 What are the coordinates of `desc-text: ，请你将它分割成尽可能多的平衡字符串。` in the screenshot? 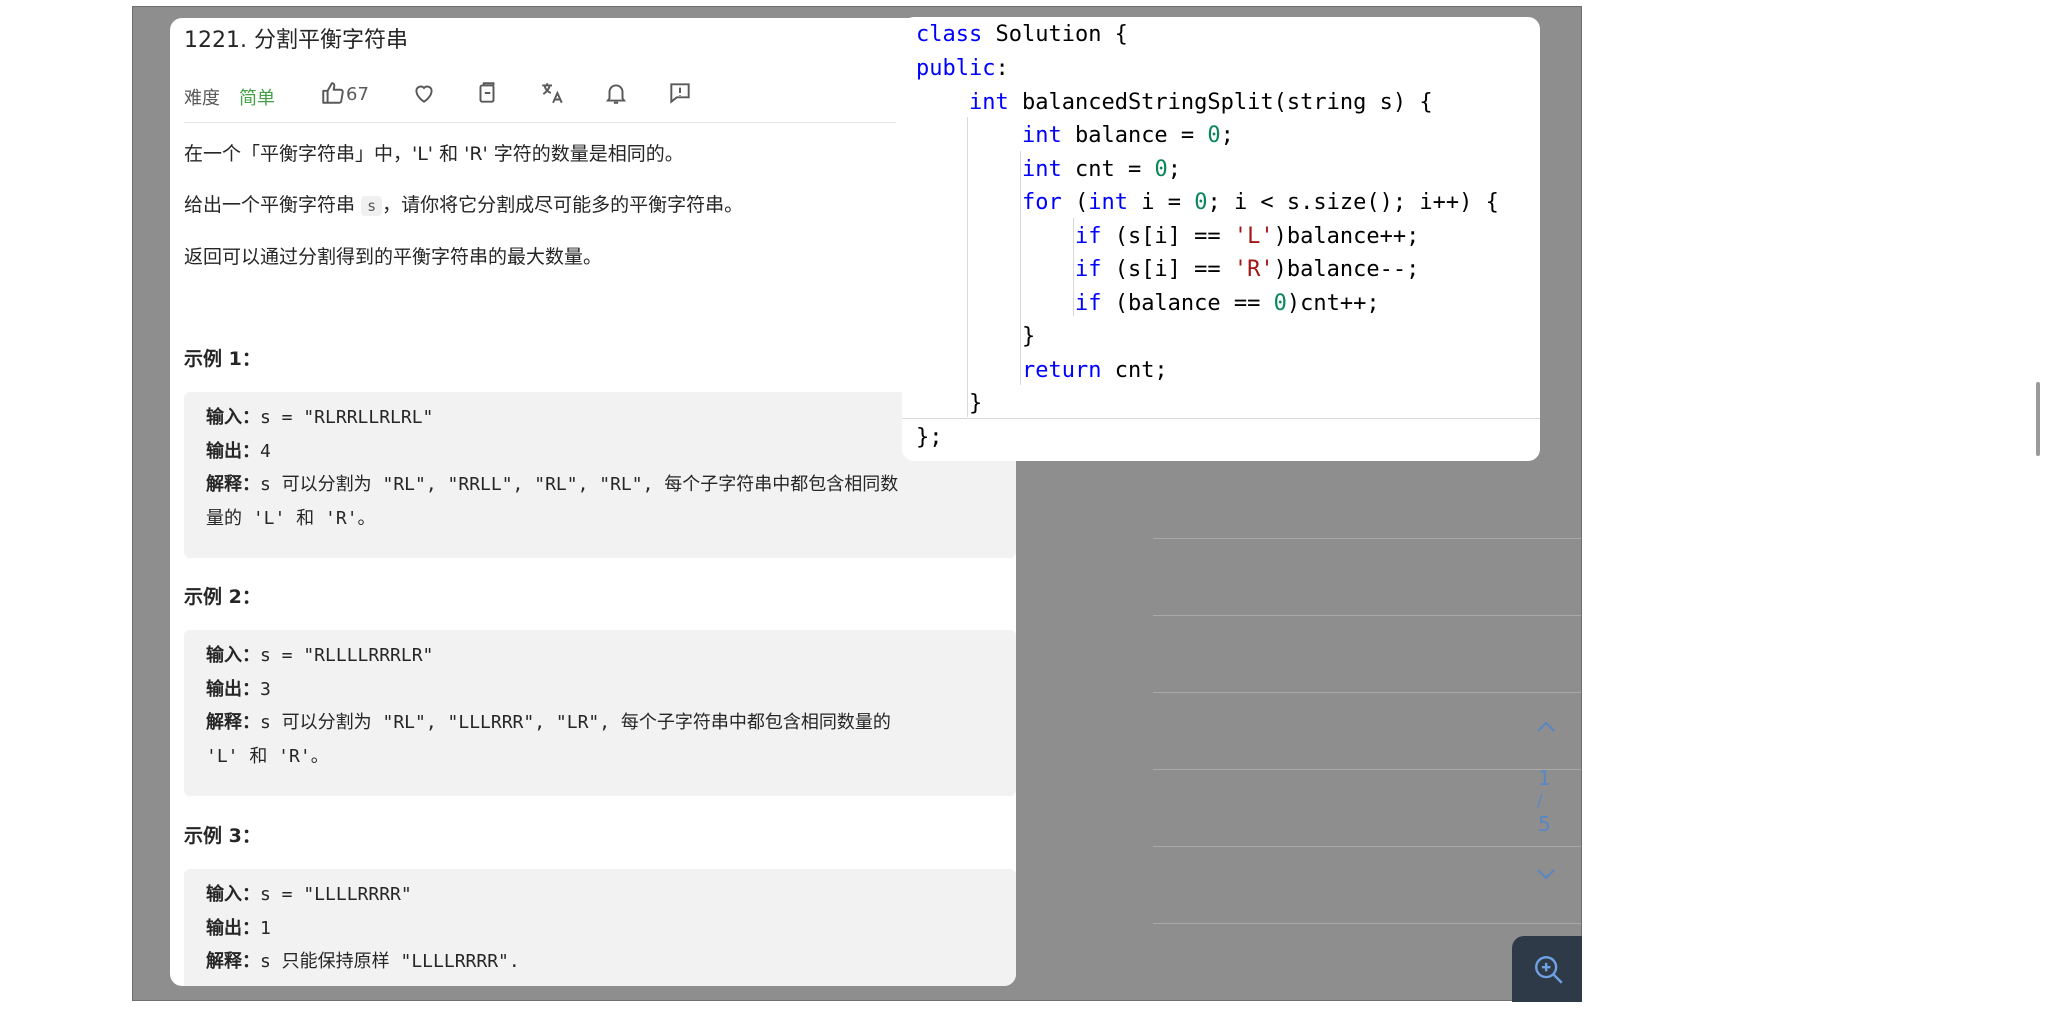 It's located at (563, 205).